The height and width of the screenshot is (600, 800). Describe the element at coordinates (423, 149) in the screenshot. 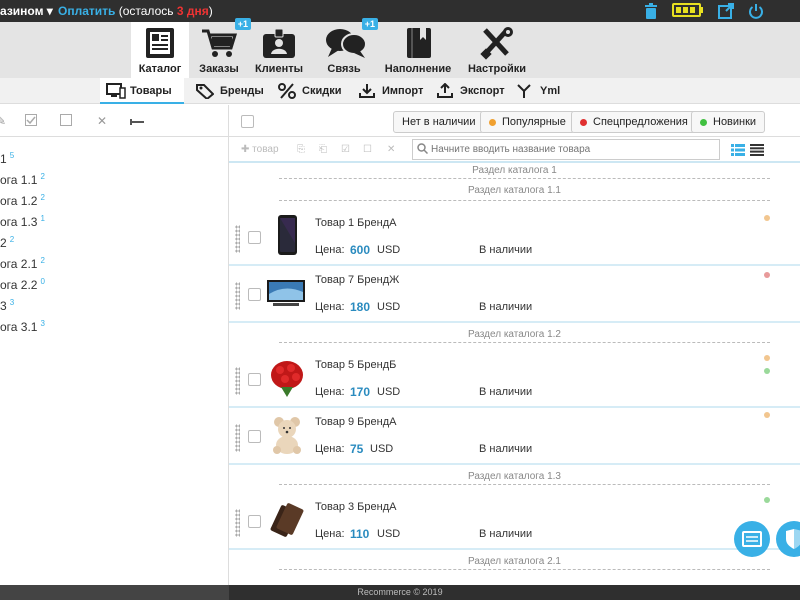

I see `search-icon` at that location.